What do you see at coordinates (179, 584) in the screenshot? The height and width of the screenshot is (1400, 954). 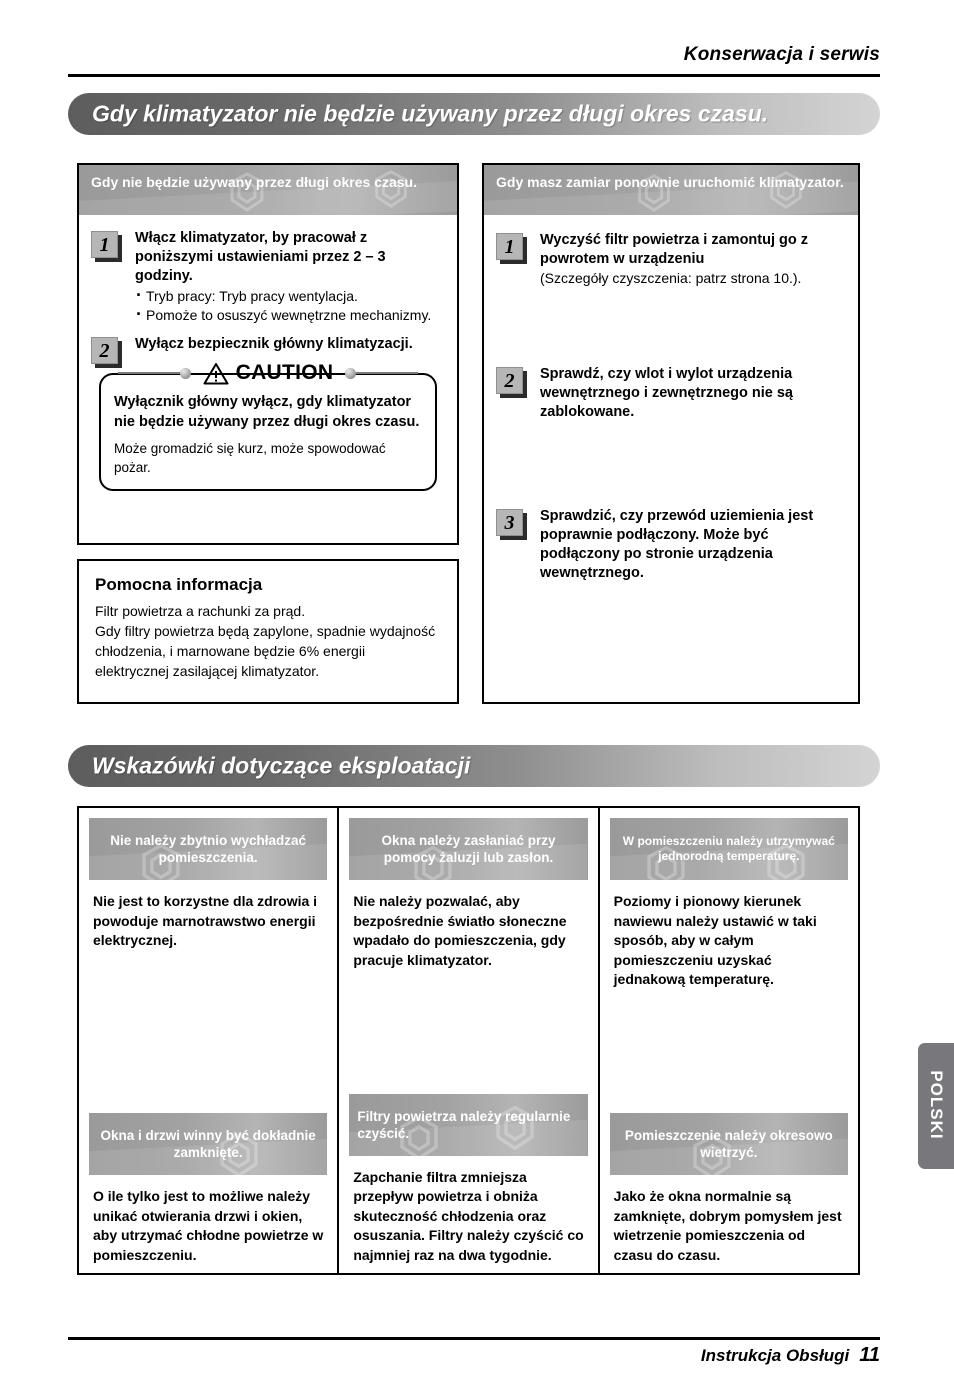 I see `helpful-info-title: Pomocna informacja` at bounding box center [179, 584].